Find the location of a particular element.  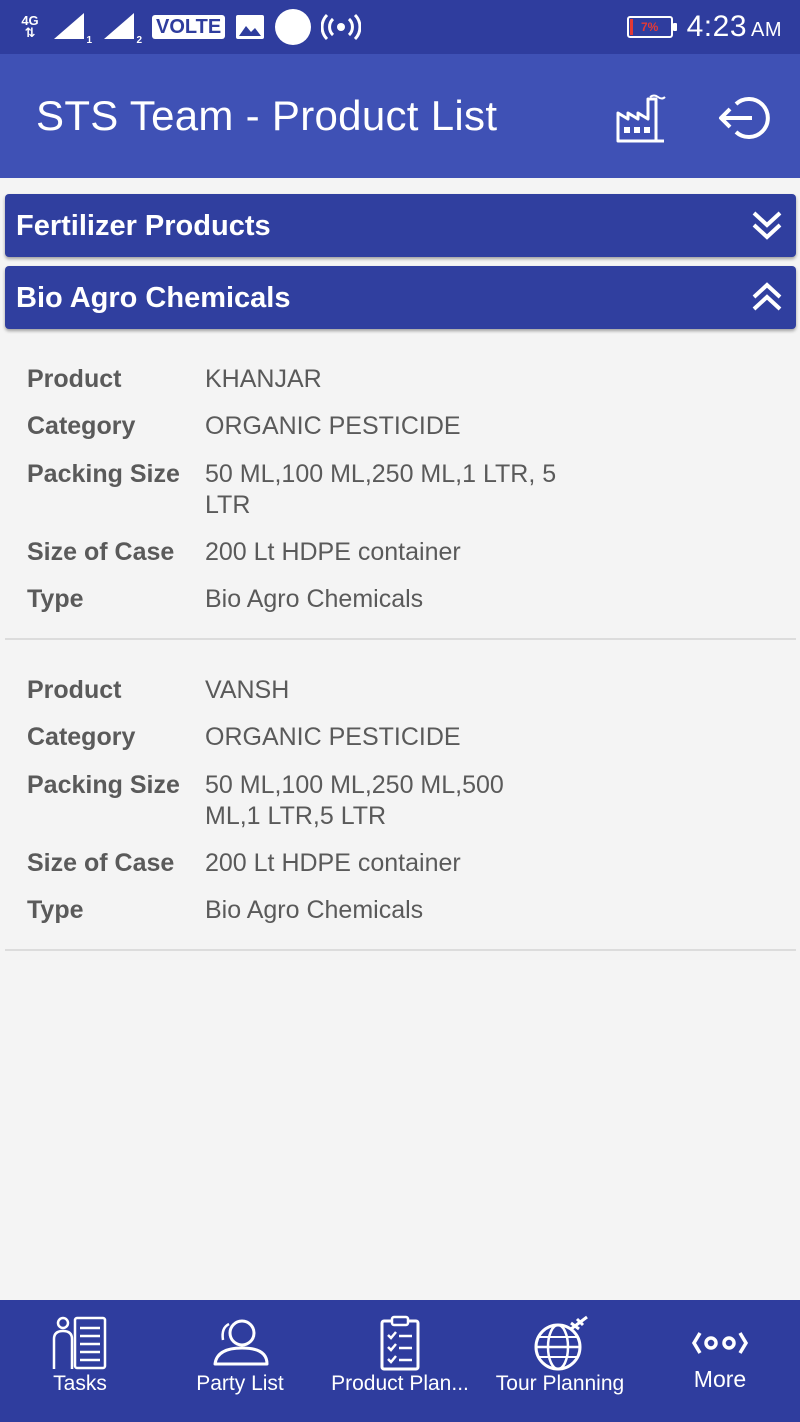

app-bar: STS Team - Product List is located at coordinates (400, 116).